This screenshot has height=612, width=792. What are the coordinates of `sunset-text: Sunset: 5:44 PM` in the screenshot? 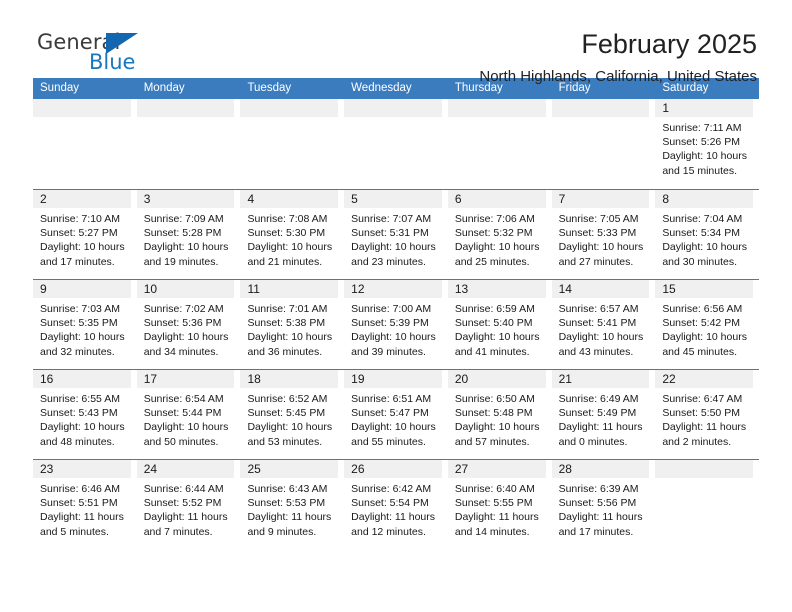 It's located at (182, 413).